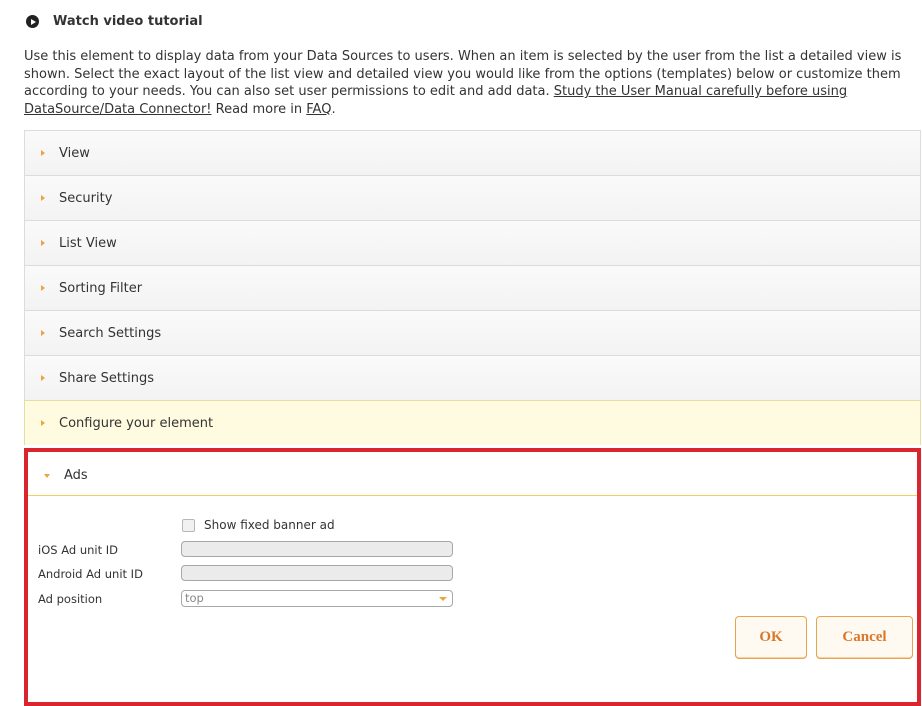 The image size is (922, 706). What do you see at coordinates (472, 332) in the screenshot?
I see `section-search-settings: Search Settings` at bounding box center [472, 332].